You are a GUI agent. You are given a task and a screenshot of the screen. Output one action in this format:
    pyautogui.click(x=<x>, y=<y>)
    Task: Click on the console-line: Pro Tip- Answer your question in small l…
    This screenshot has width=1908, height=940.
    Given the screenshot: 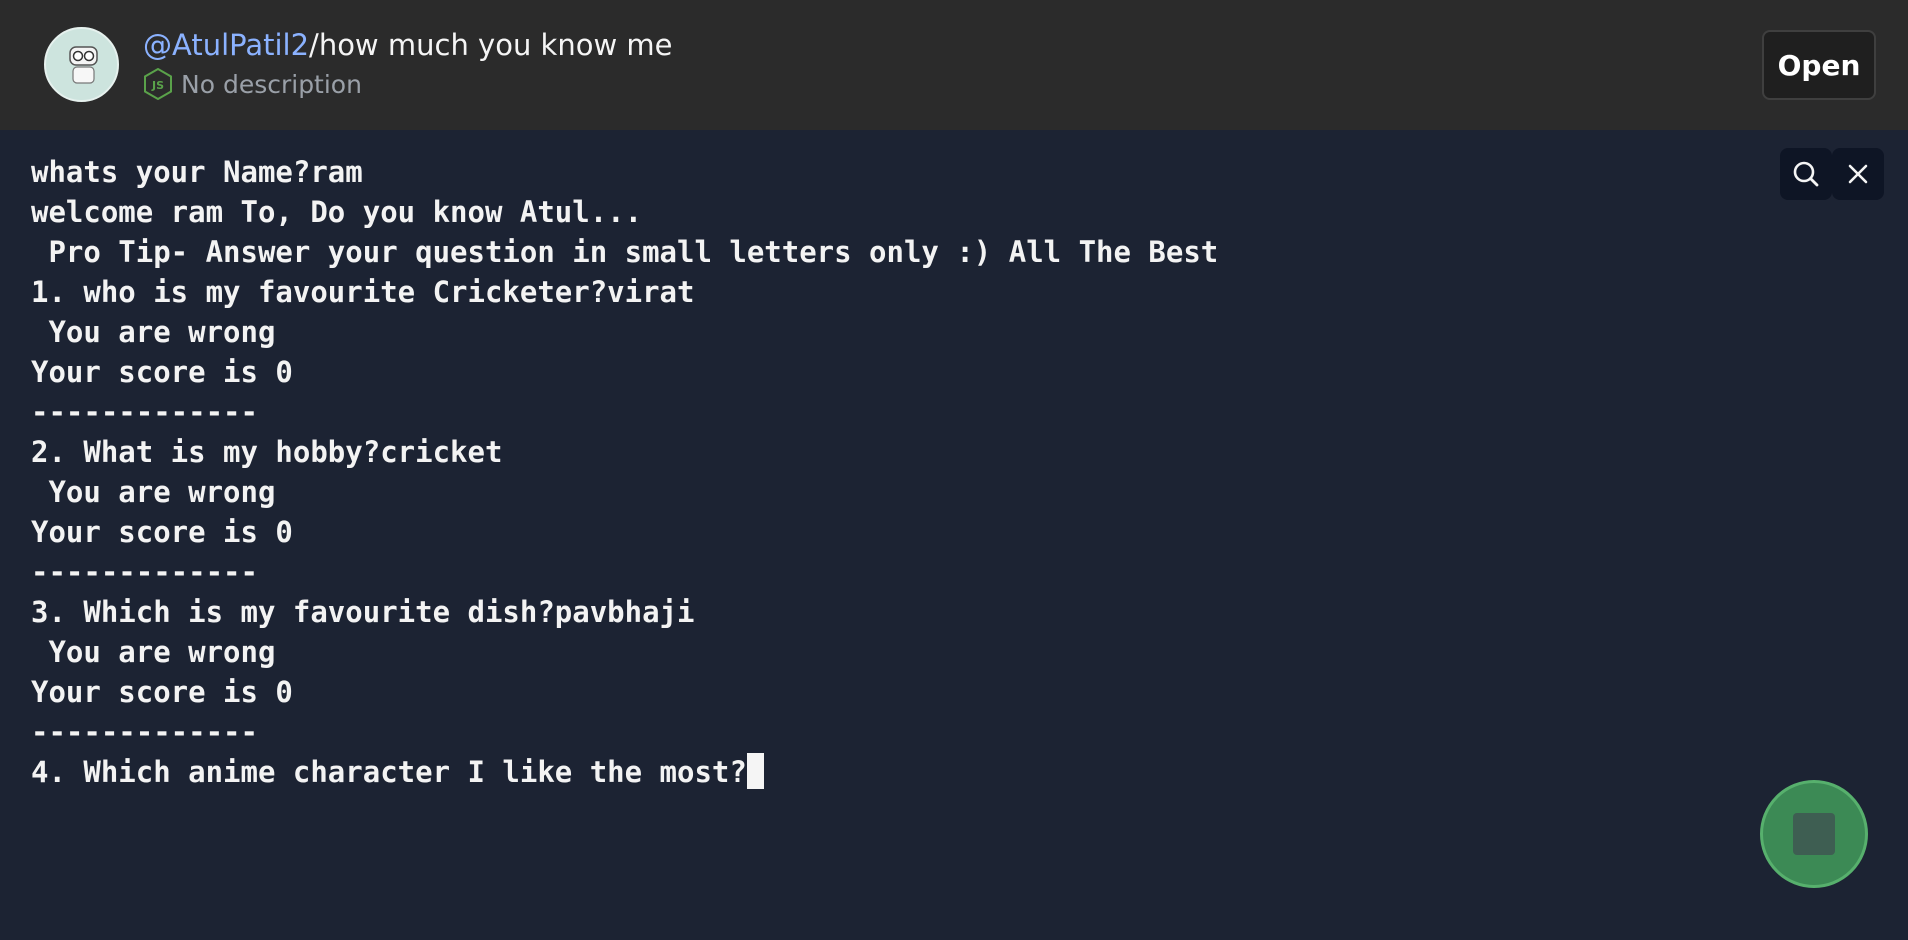 What is the action you would take?
    pyautogui.click(x=625, y=252)
    